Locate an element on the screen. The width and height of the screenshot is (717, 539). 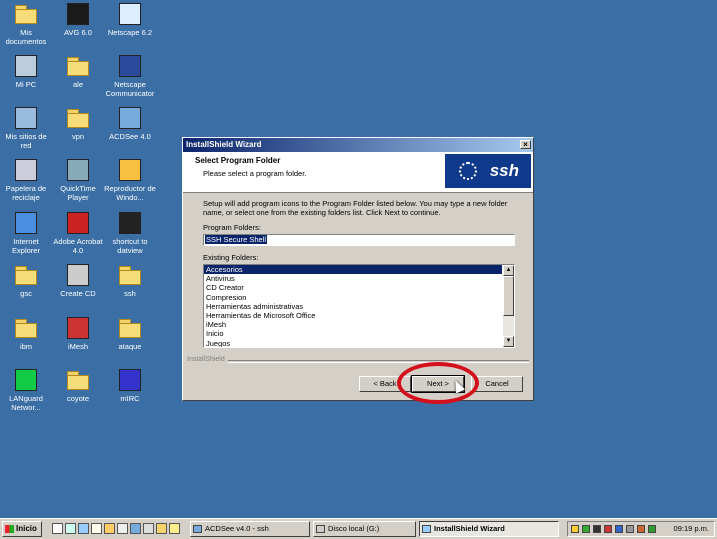
create-cd-icon is located at coordinates (78, 275).